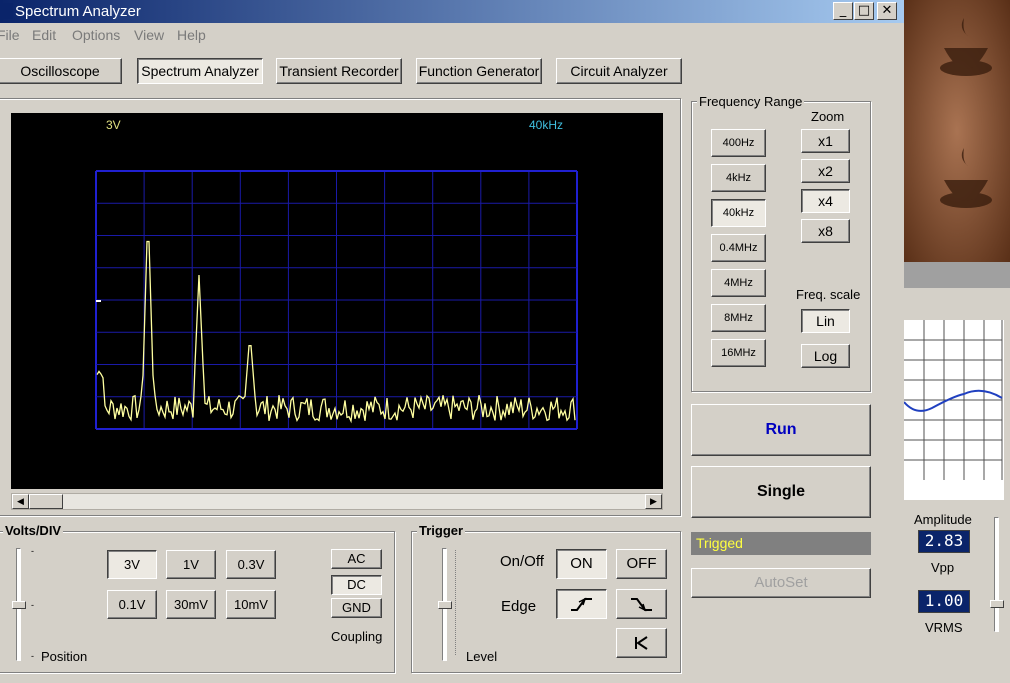 This screenshot has width=1010, height=683. What do you see at coordinates (356, 608) in the screenshot?
I see `coupling-gnd-button: GND` at bounding box center [356, 608].